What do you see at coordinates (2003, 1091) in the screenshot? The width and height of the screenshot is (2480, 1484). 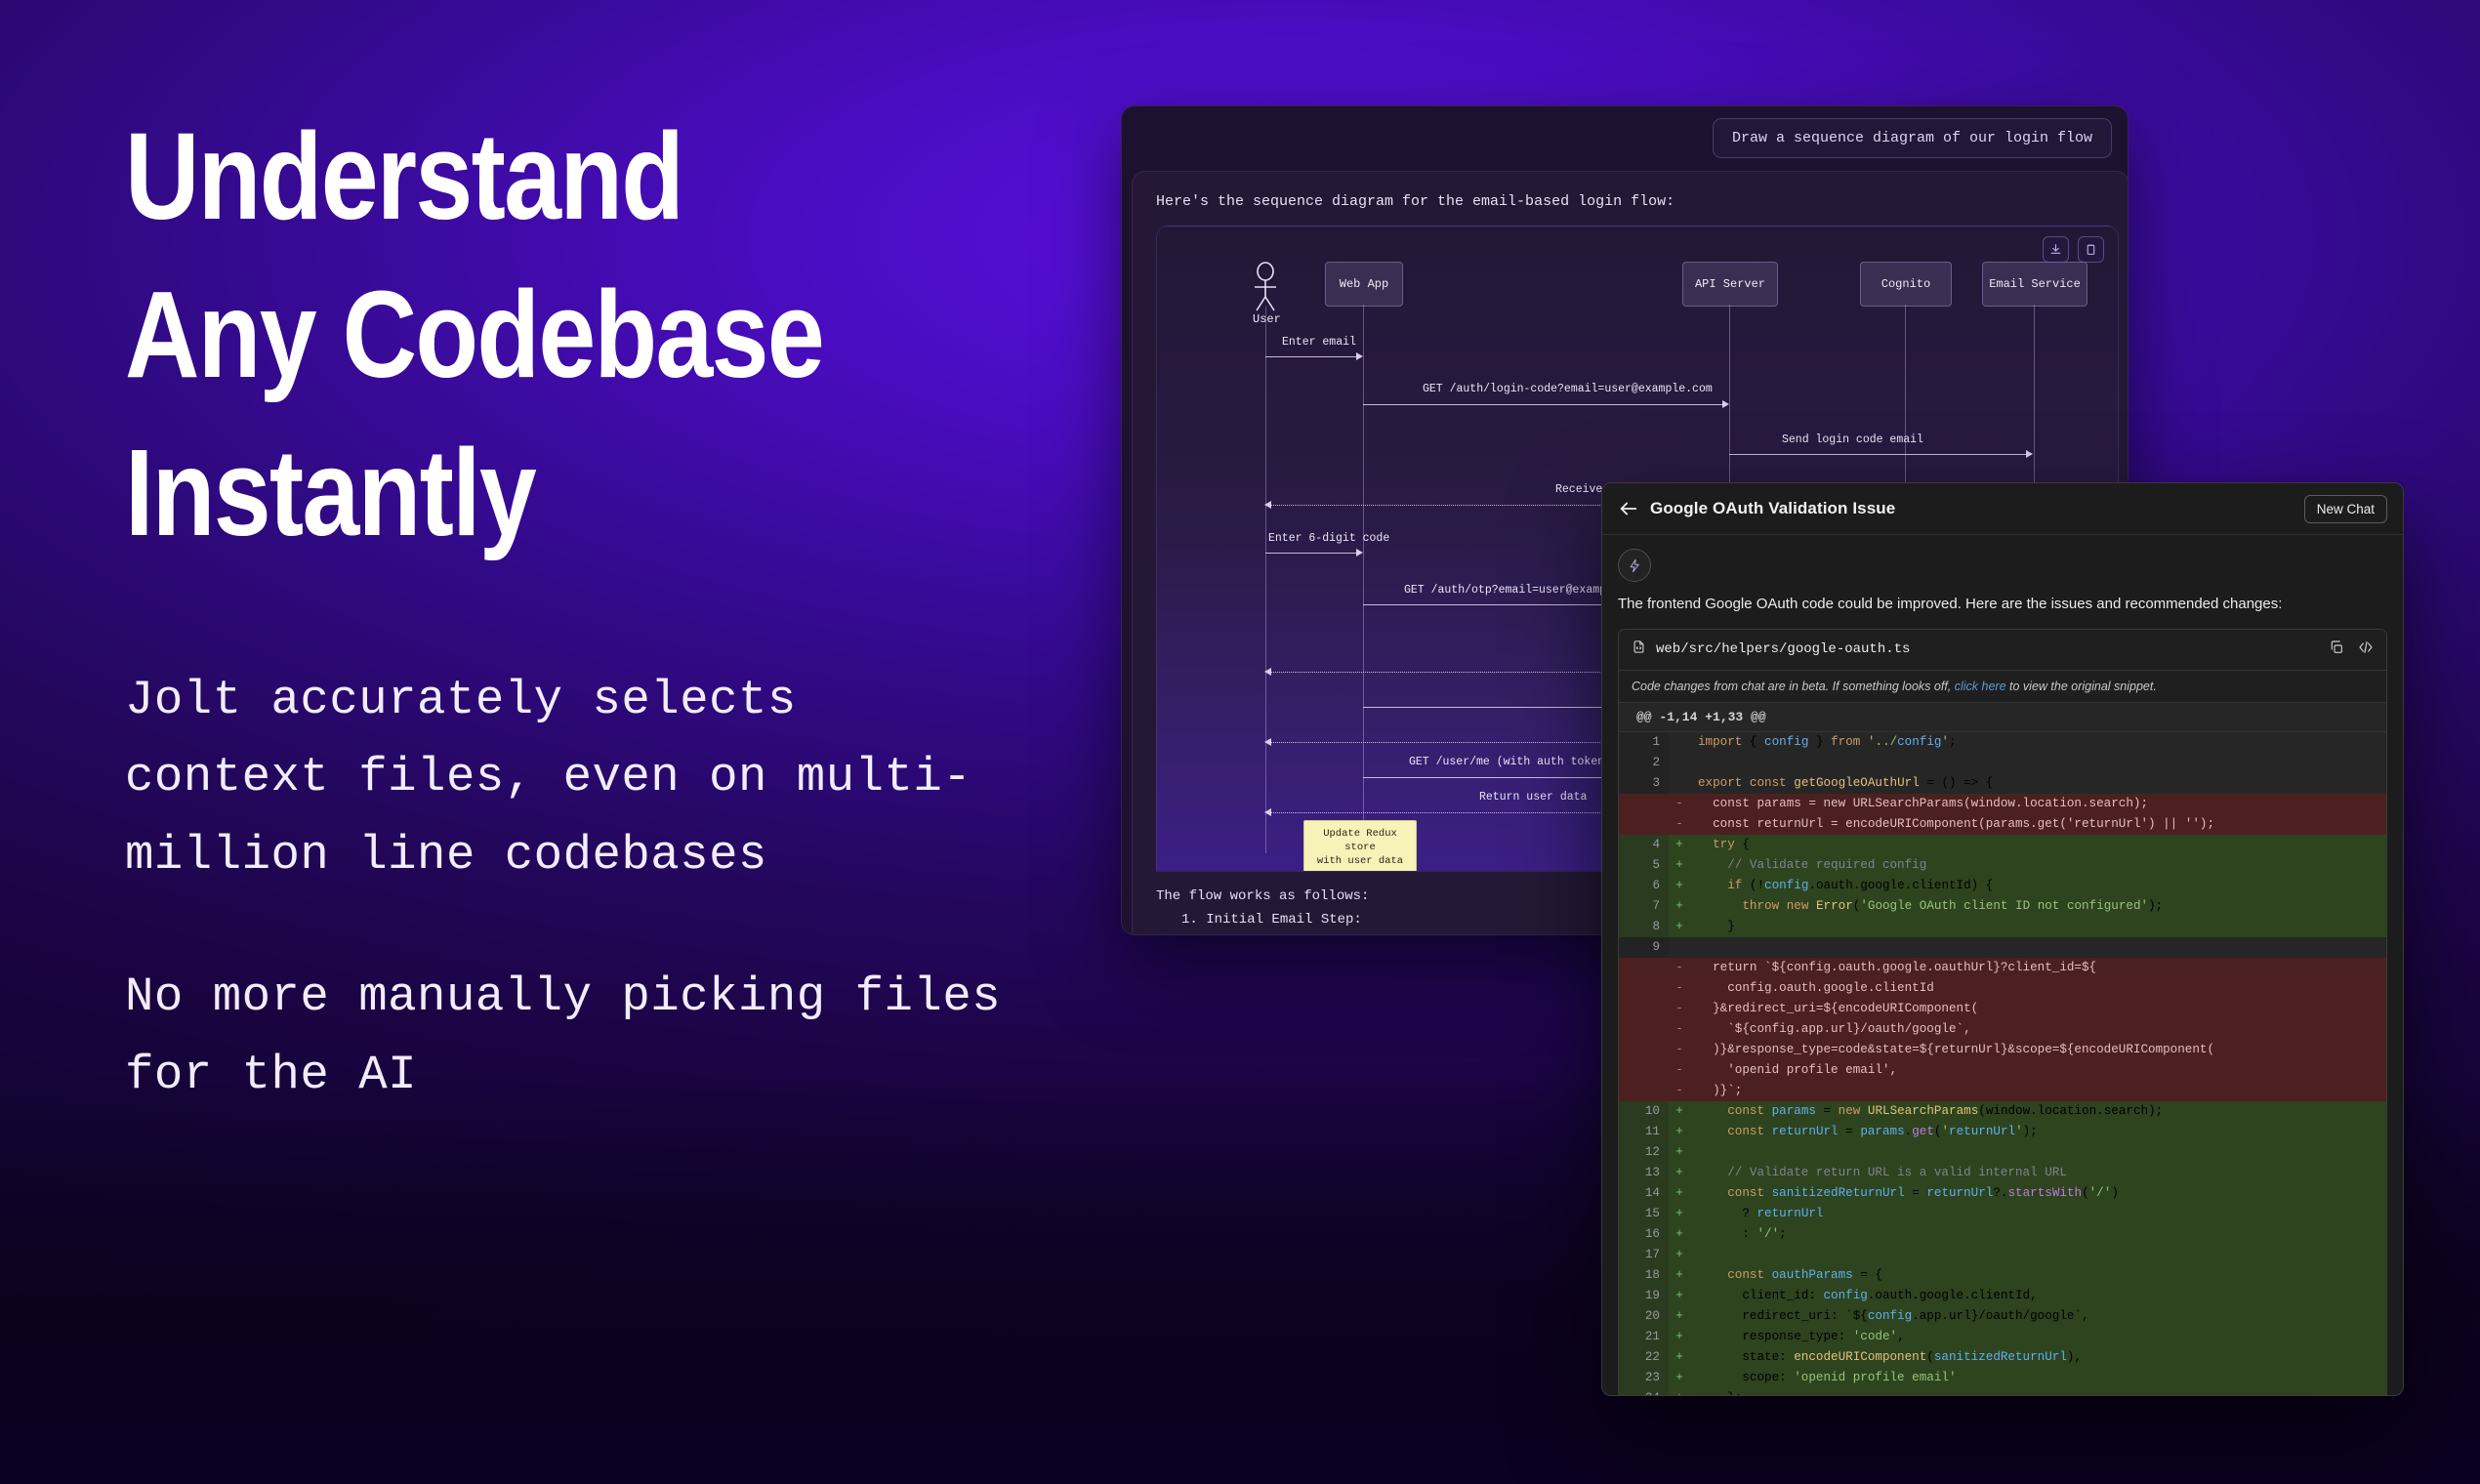 I see `diff-line: - )}`;` at bounding box center [2003, 1091].